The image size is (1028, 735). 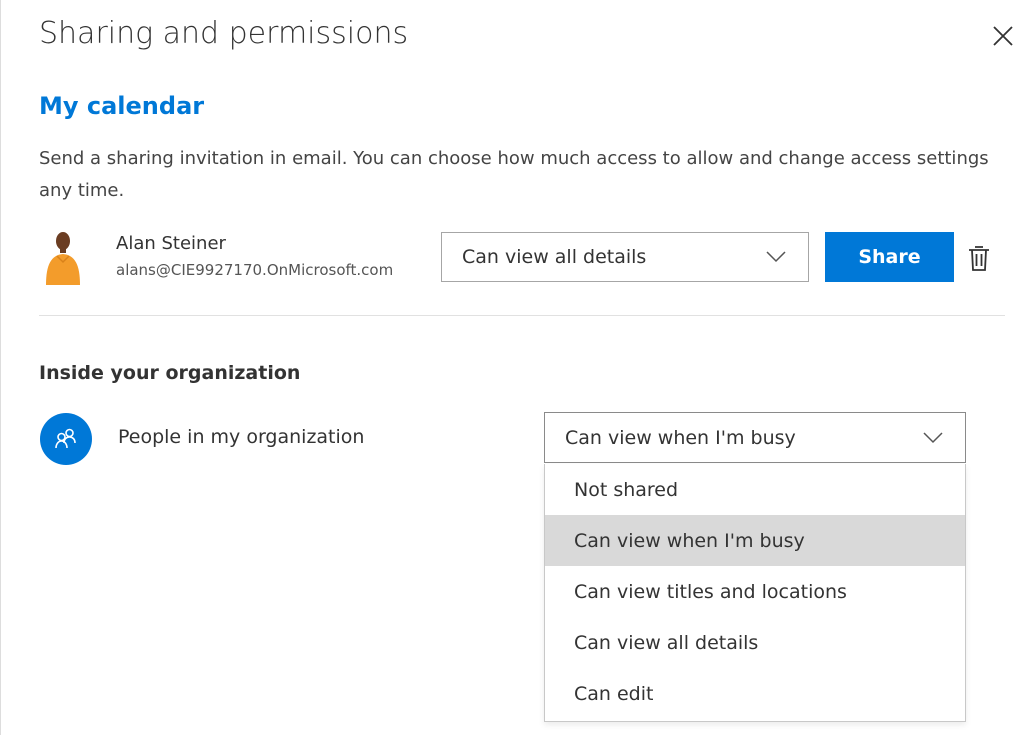 What do you see at coordinates (755, 642) in the screenshot?
I see `dropdown-option-all-details: Can view all details` at bounding box center [755, 642].